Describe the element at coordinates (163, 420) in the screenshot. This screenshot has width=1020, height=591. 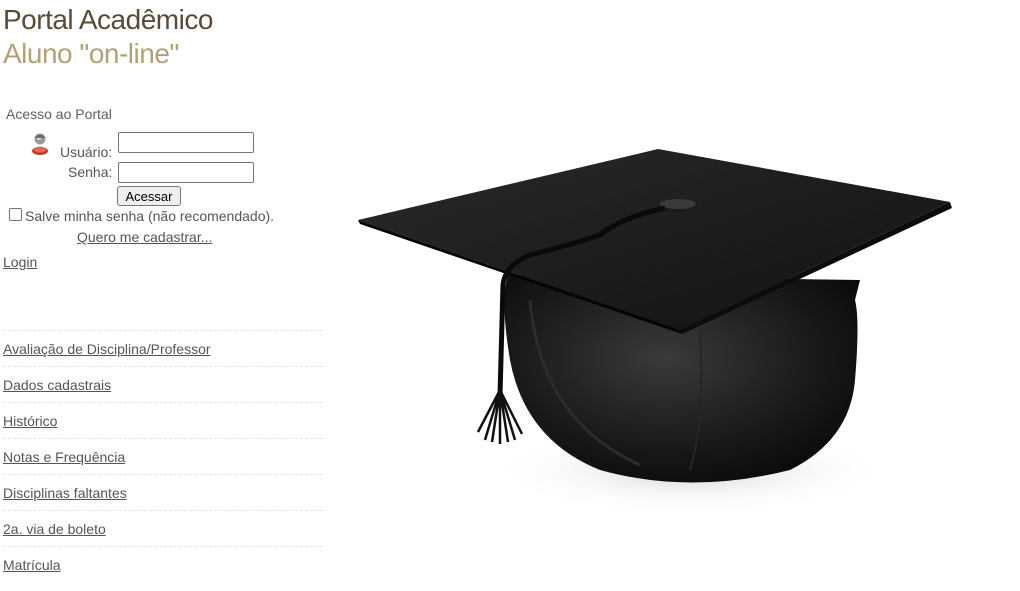
I see `menu-item-historico: Histórico` at that location.